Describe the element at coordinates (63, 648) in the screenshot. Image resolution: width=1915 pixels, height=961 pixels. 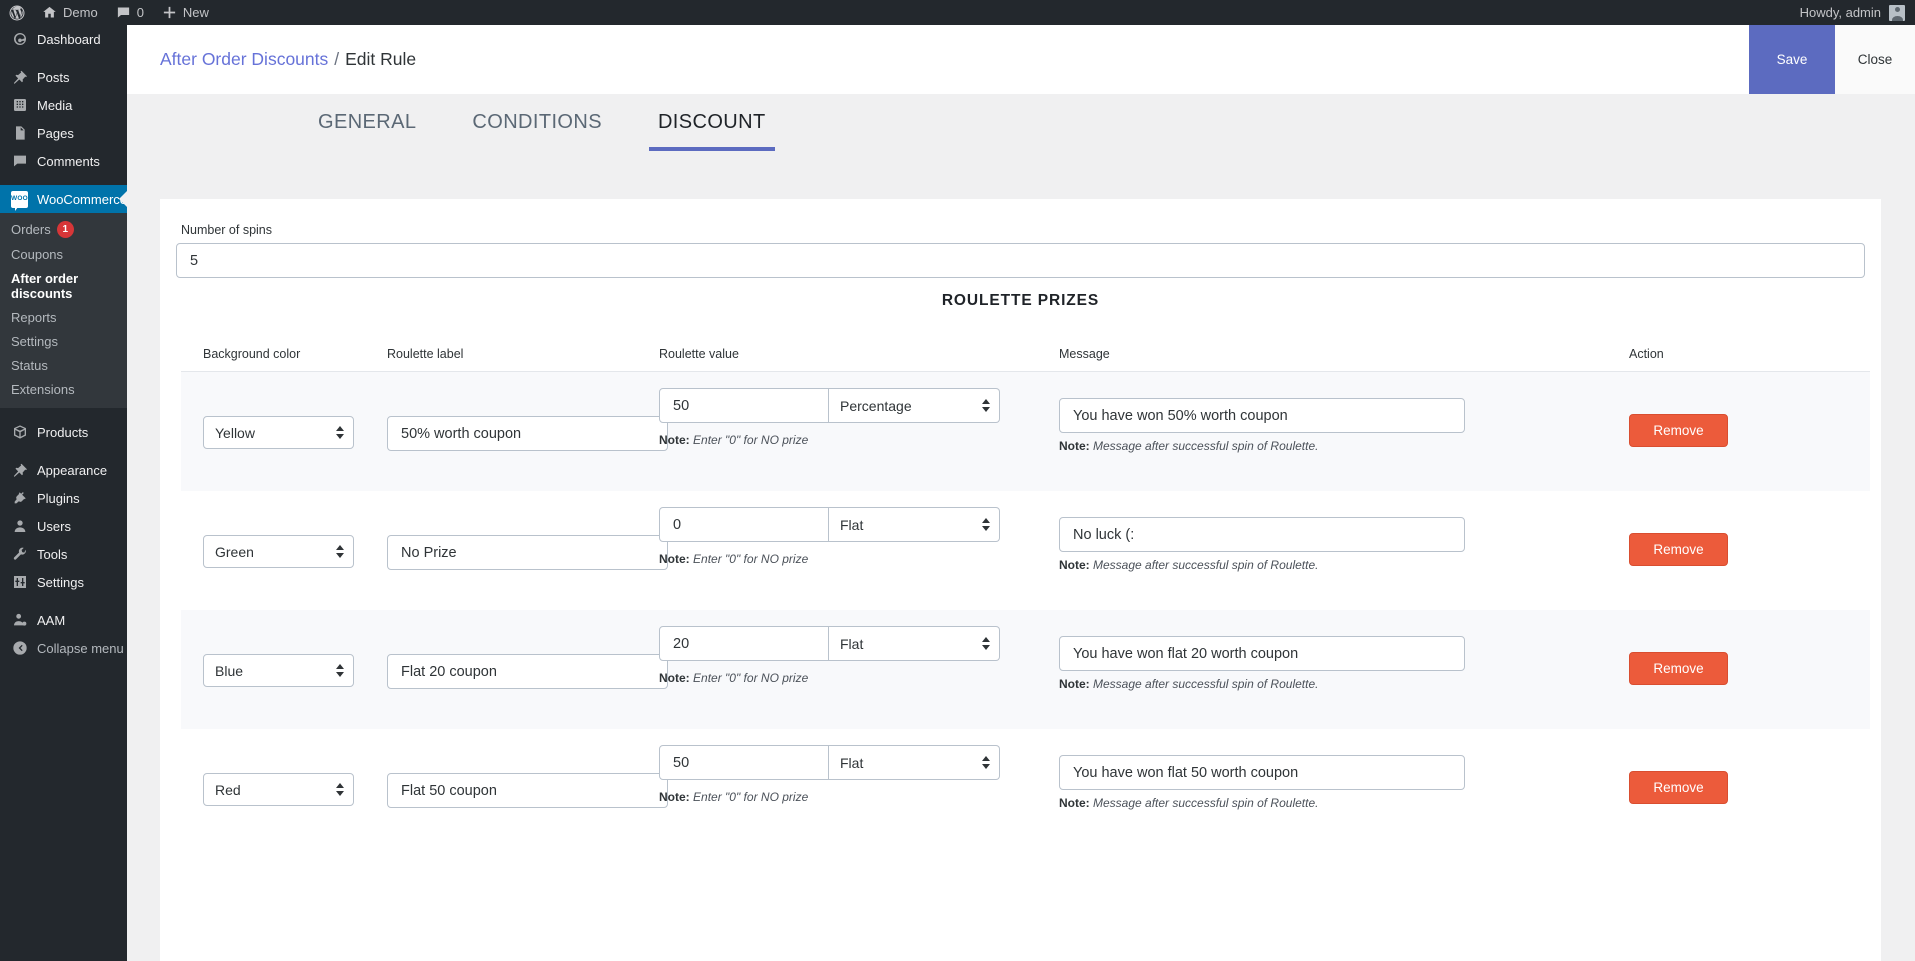
I see `sidebar-item-collapse-menu: Collapse menu` at that location.